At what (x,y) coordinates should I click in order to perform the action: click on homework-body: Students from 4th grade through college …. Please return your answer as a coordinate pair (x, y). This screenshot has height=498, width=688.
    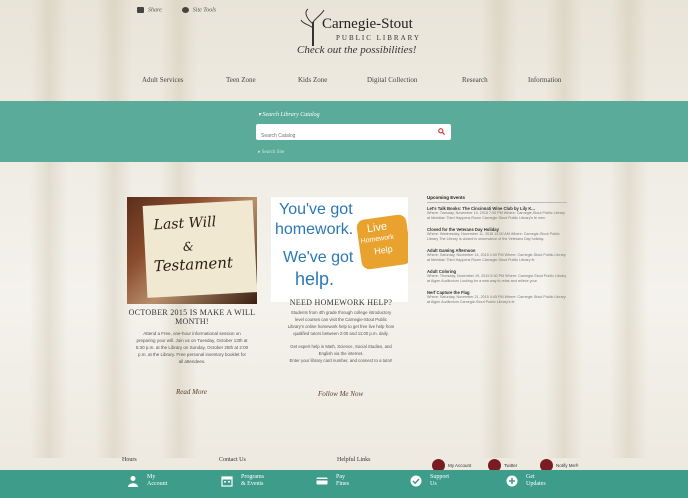
    Looking at the image, I should click on (341, 336).